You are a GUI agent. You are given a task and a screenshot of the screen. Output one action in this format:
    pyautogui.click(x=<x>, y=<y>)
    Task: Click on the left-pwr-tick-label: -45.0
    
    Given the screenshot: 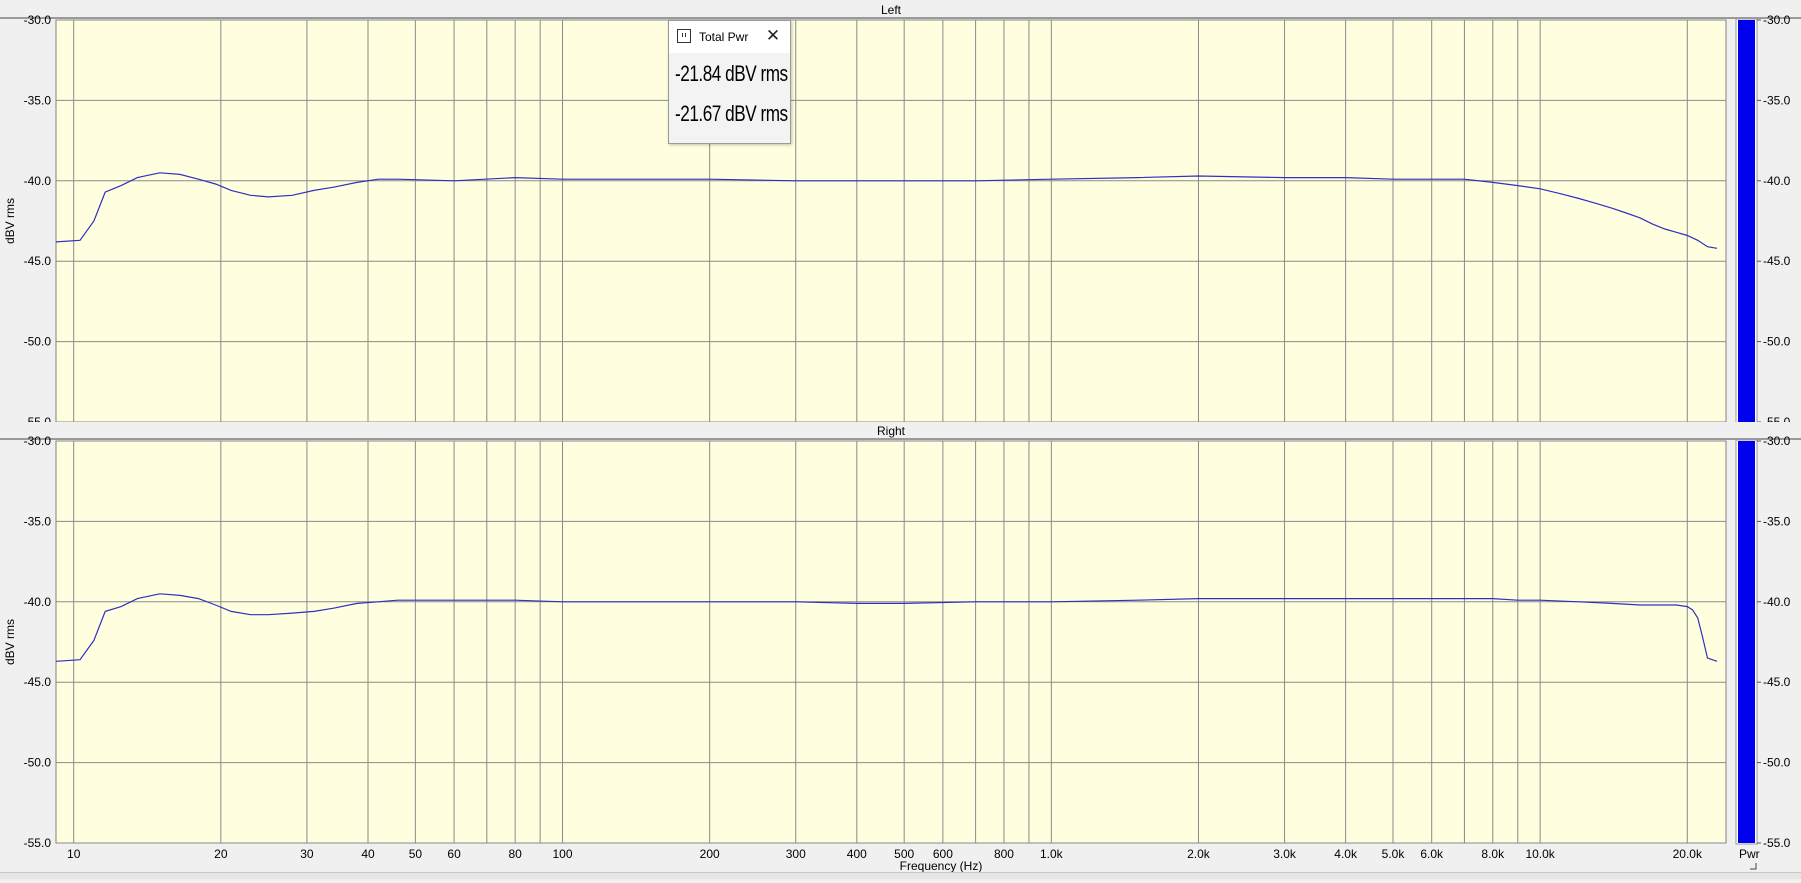 What is the action you would take?
    pyautogui.click(x=1777, y=261)
    